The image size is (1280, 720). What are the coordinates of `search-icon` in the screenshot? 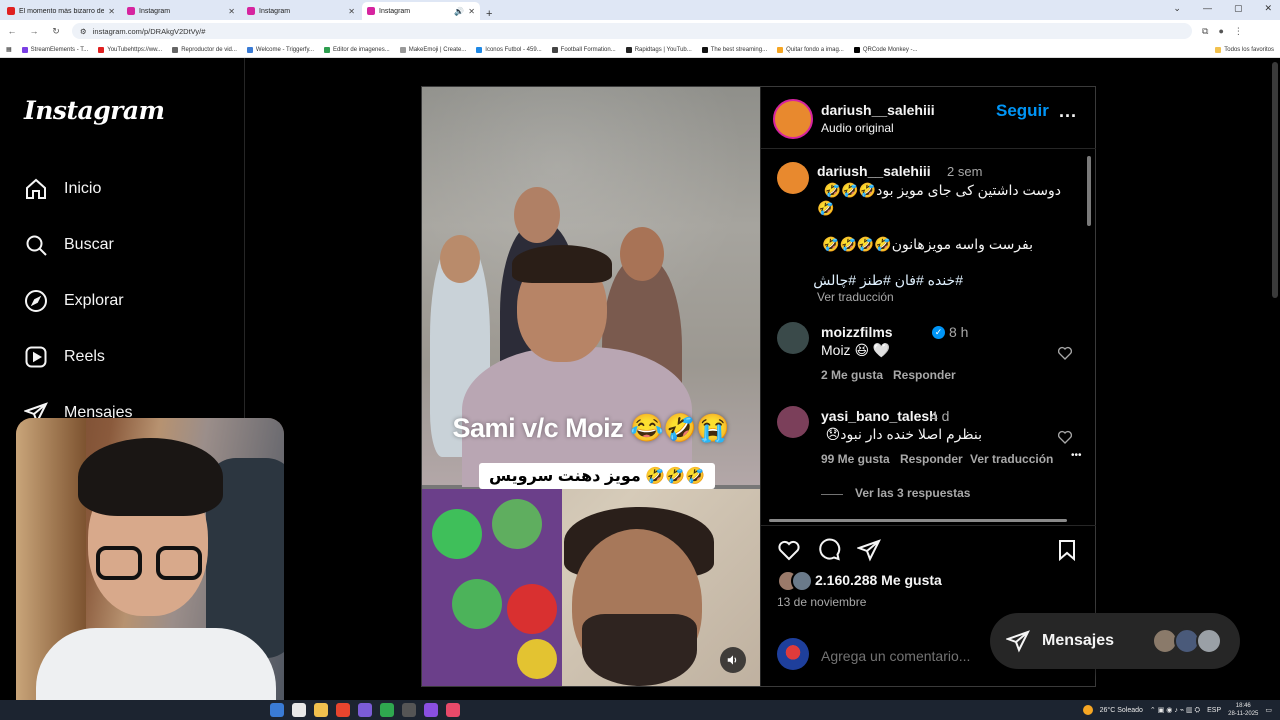 It's located at (277, 710).